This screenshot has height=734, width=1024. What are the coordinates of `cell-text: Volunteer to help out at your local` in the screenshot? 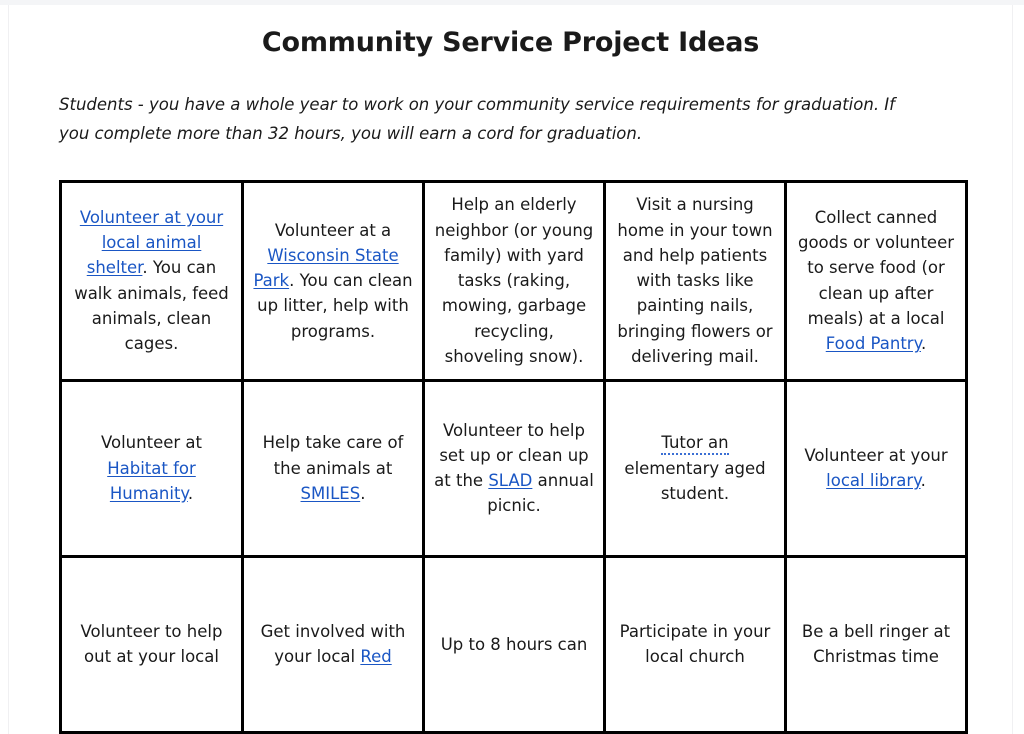 It's located at (151, 644).